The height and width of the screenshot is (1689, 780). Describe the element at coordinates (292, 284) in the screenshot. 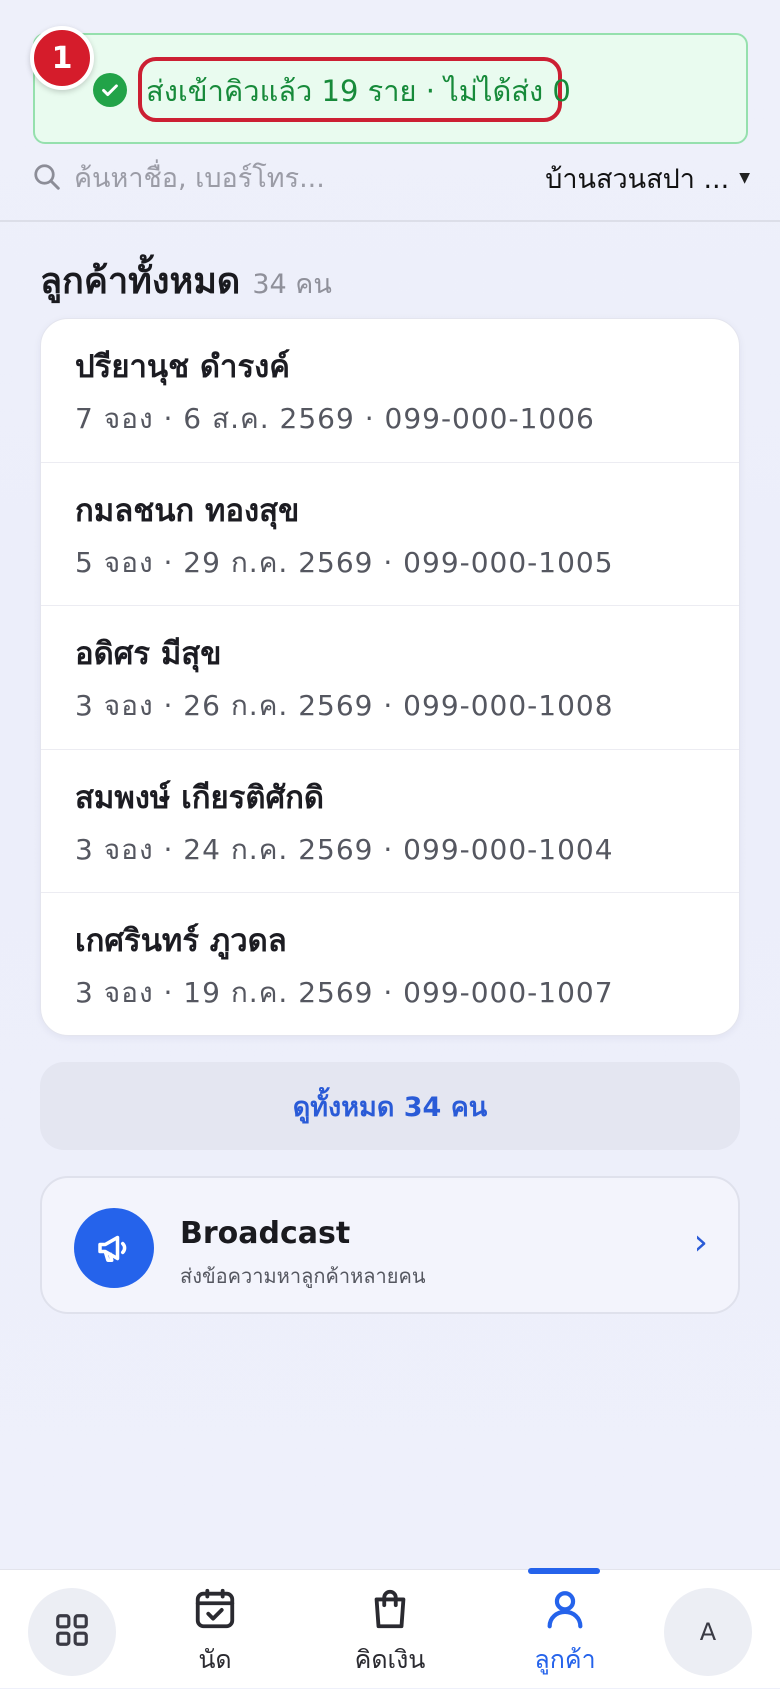

I see `customer-count: 34 คน` at that location.